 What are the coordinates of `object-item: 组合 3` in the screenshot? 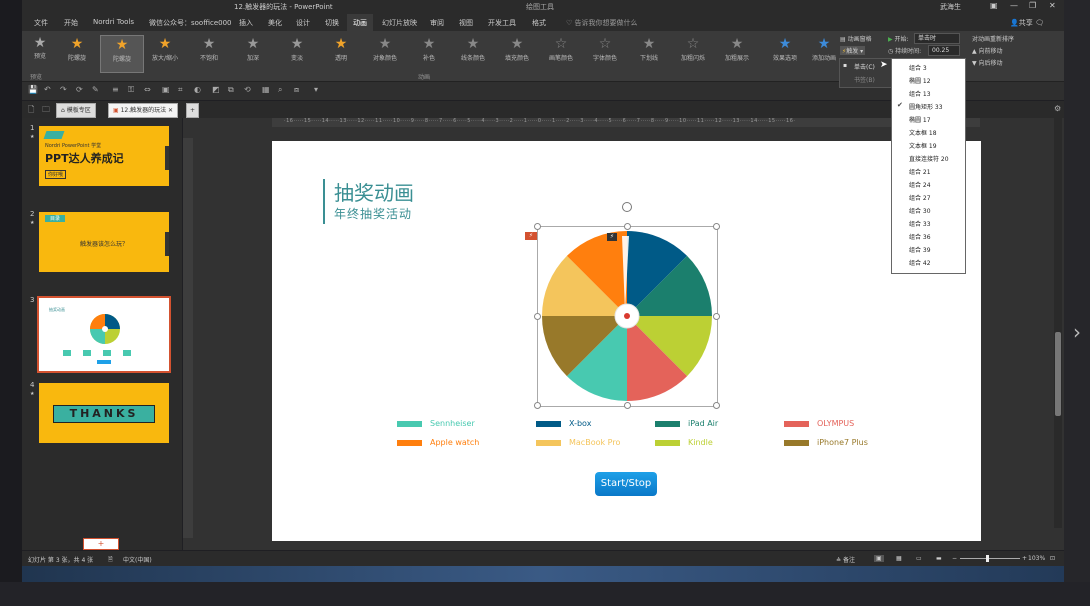 It's located at (918, 67).